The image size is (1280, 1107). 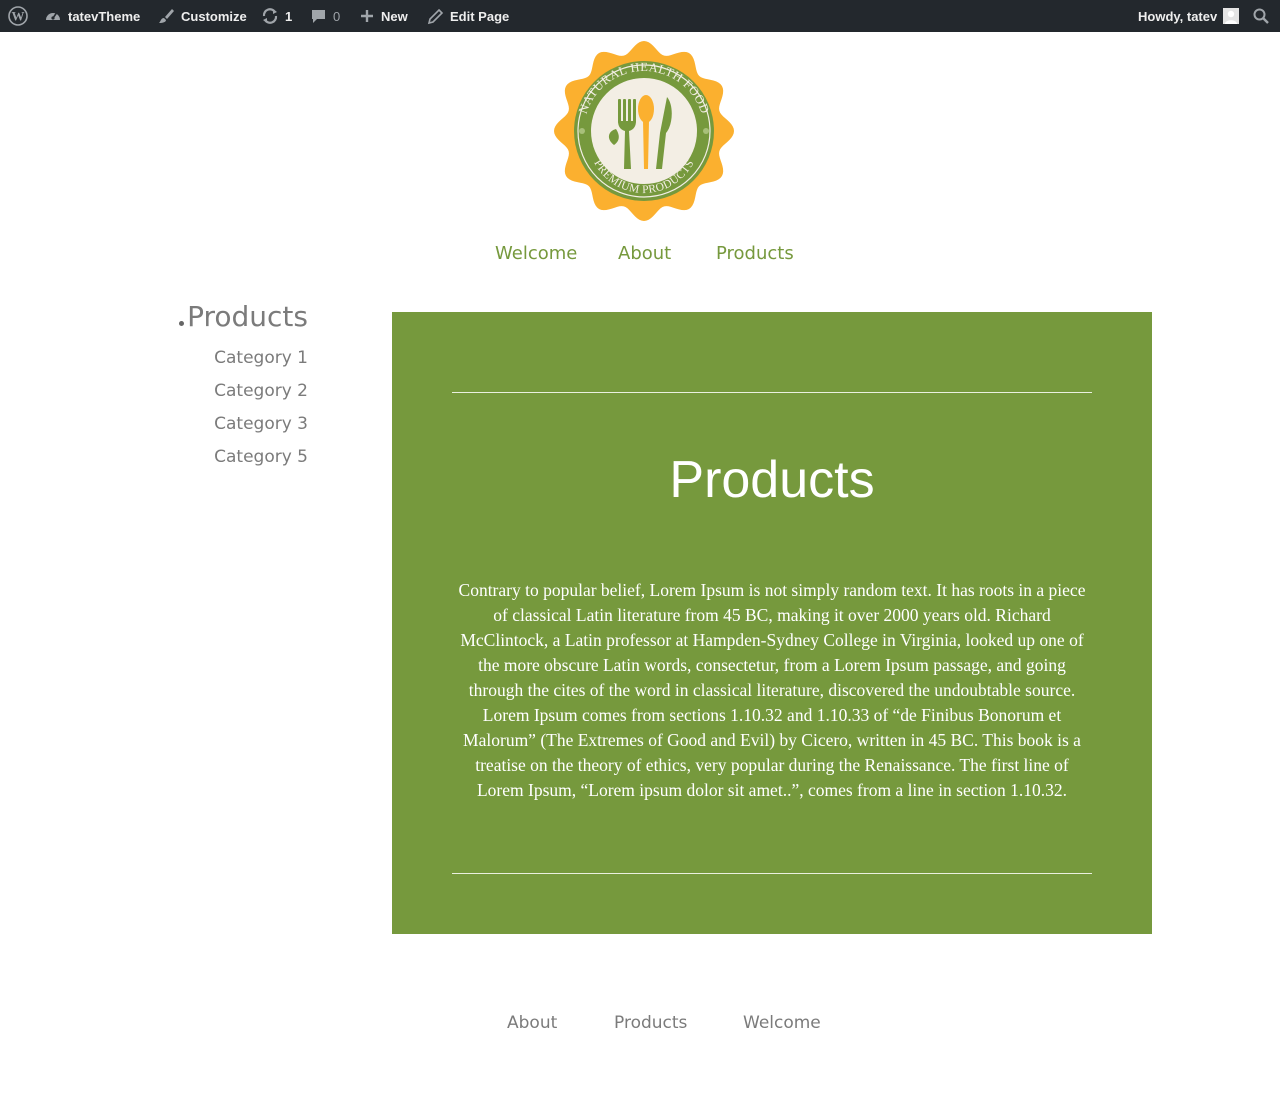 What do you see at coordinates (650, 1023) in the screenshot?
I see `footer-nav-products: Products` at bounding box center [650, 1023].